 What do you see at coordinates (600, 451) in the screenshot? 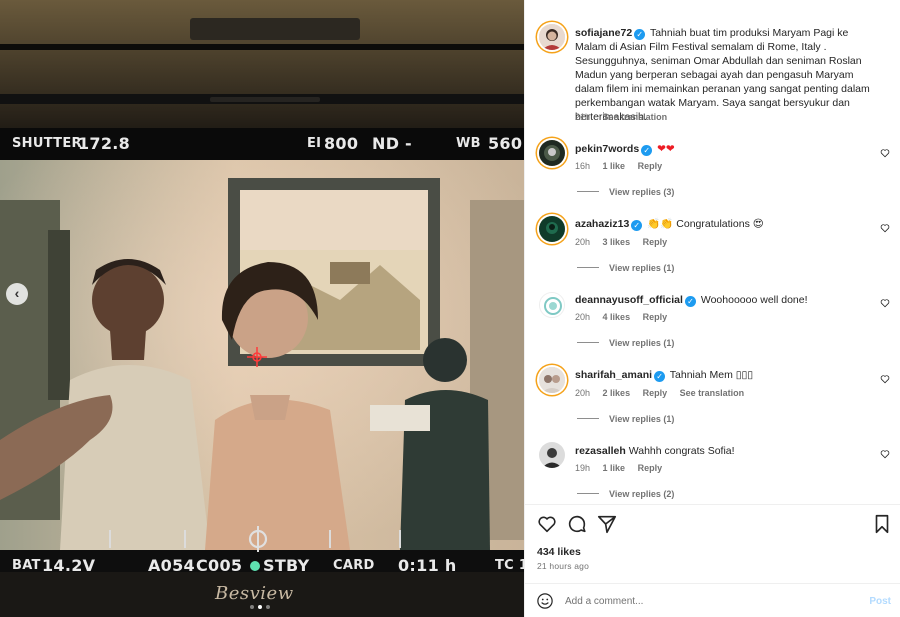
I see `comment-username: rezasalleh` at bounding box center [600, 451].